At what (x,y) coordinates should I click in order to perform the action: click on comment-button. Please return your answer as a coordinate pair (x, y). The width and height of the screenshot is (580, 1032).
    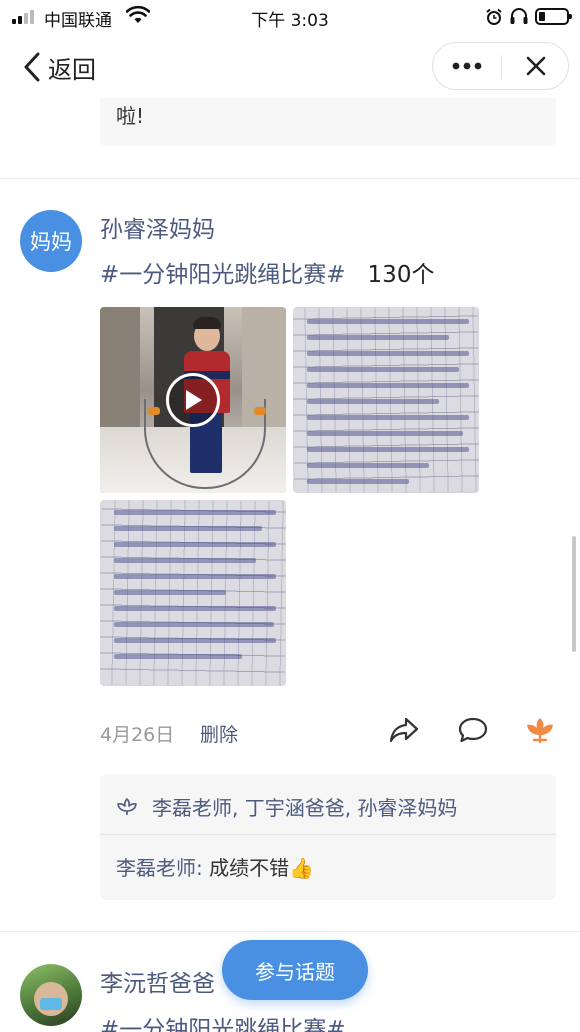
    Looking at the image, I should click on (473, 730).